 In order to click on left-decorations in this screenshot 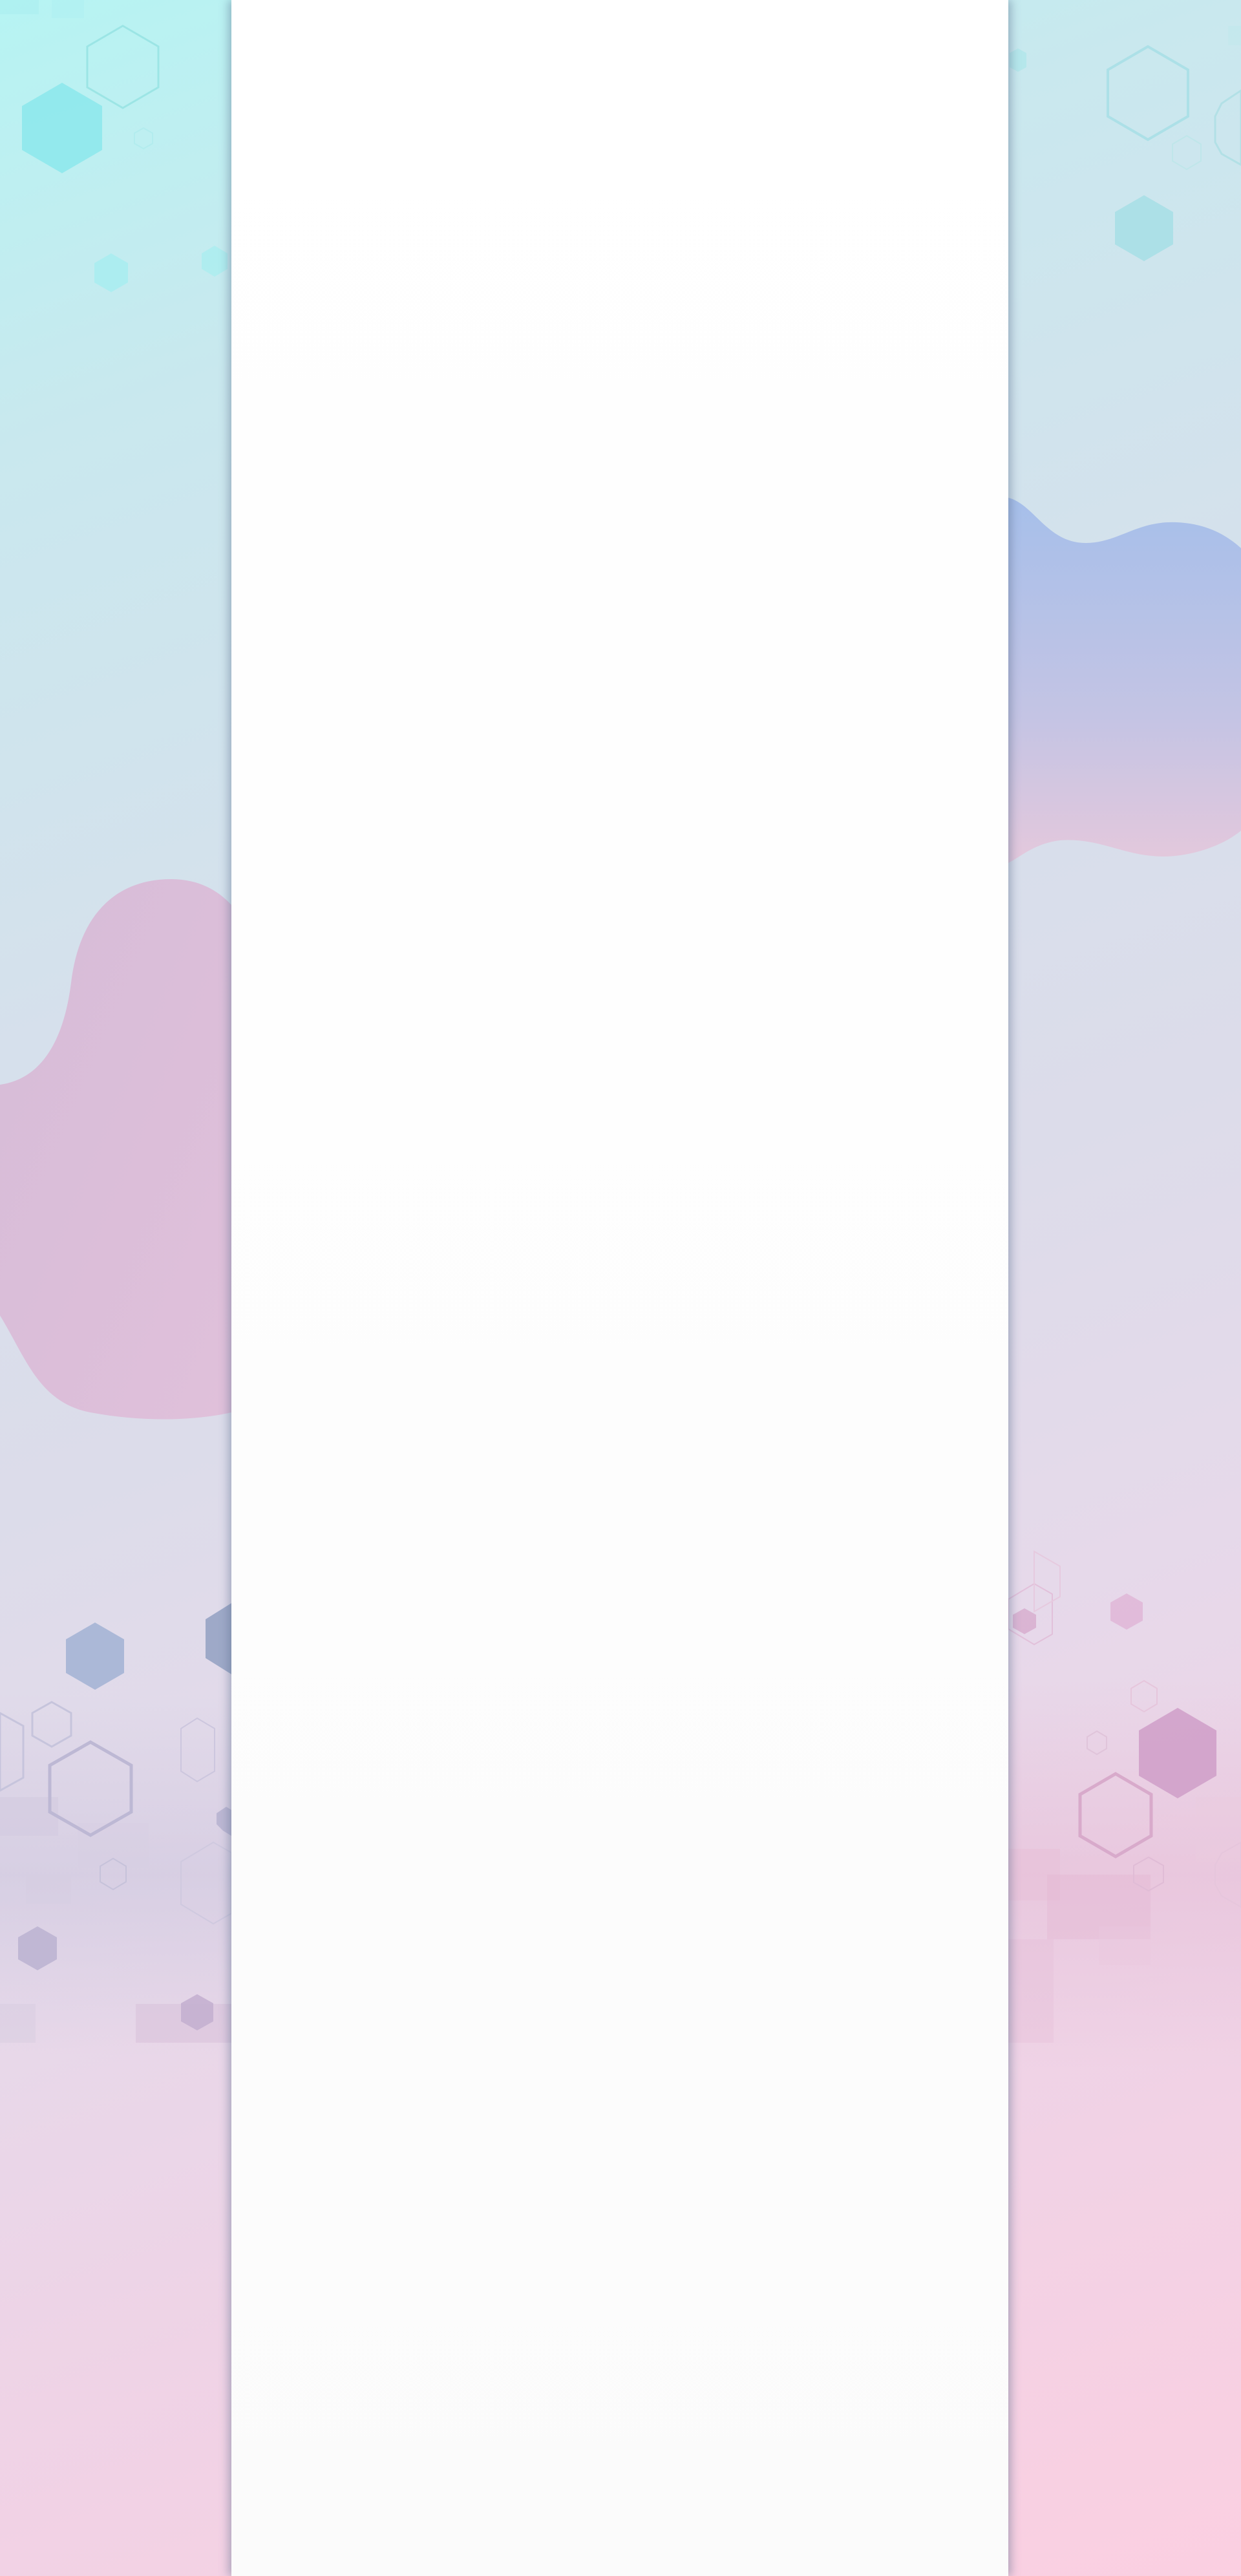, I will do `click(116, 1028)`.